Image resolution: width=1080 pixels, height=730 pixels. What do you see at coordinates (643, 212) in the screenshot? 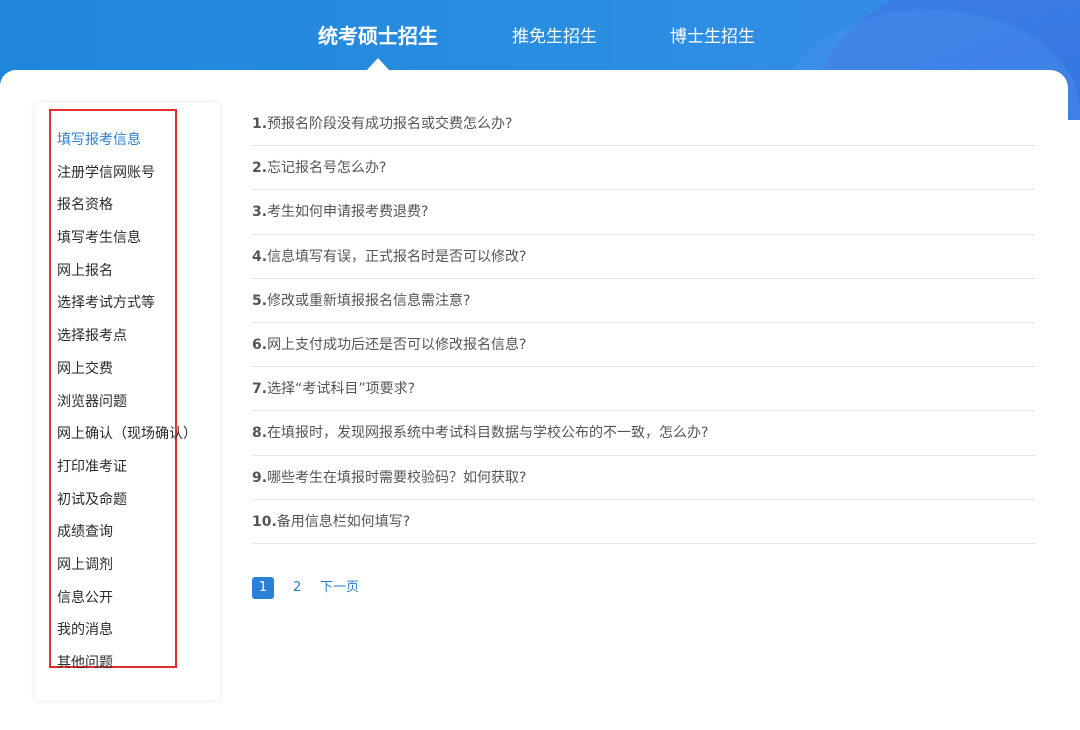
I see `faq-item: 3.考生如何申请报考费退费?` at bounding box center [643, 212].